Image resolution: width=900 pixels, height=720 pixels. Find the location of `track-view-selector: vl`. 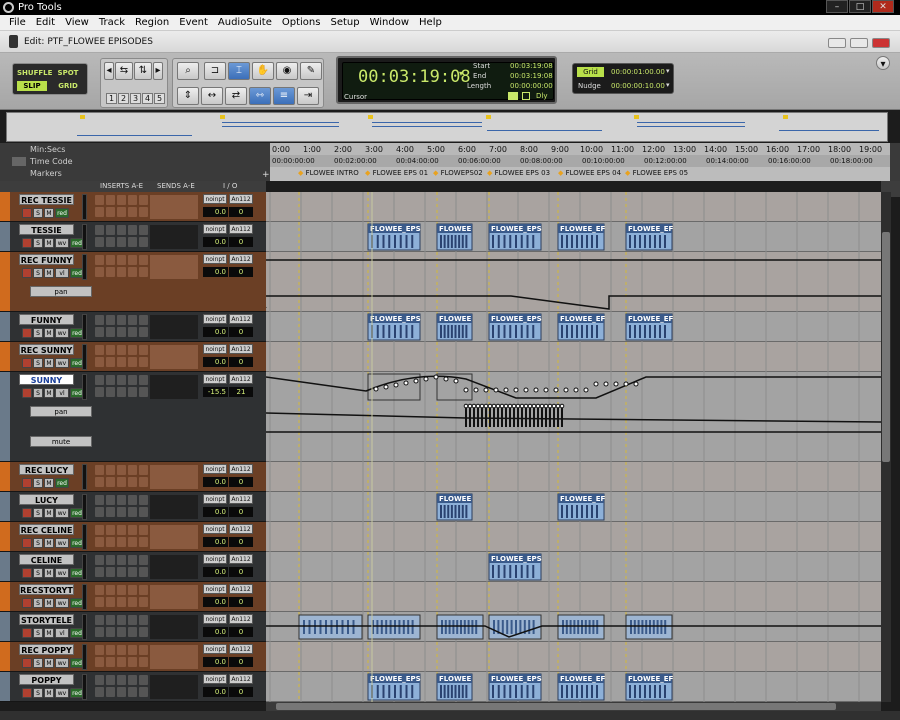

track-view-selector: vl is located at coordinates (62, 393).